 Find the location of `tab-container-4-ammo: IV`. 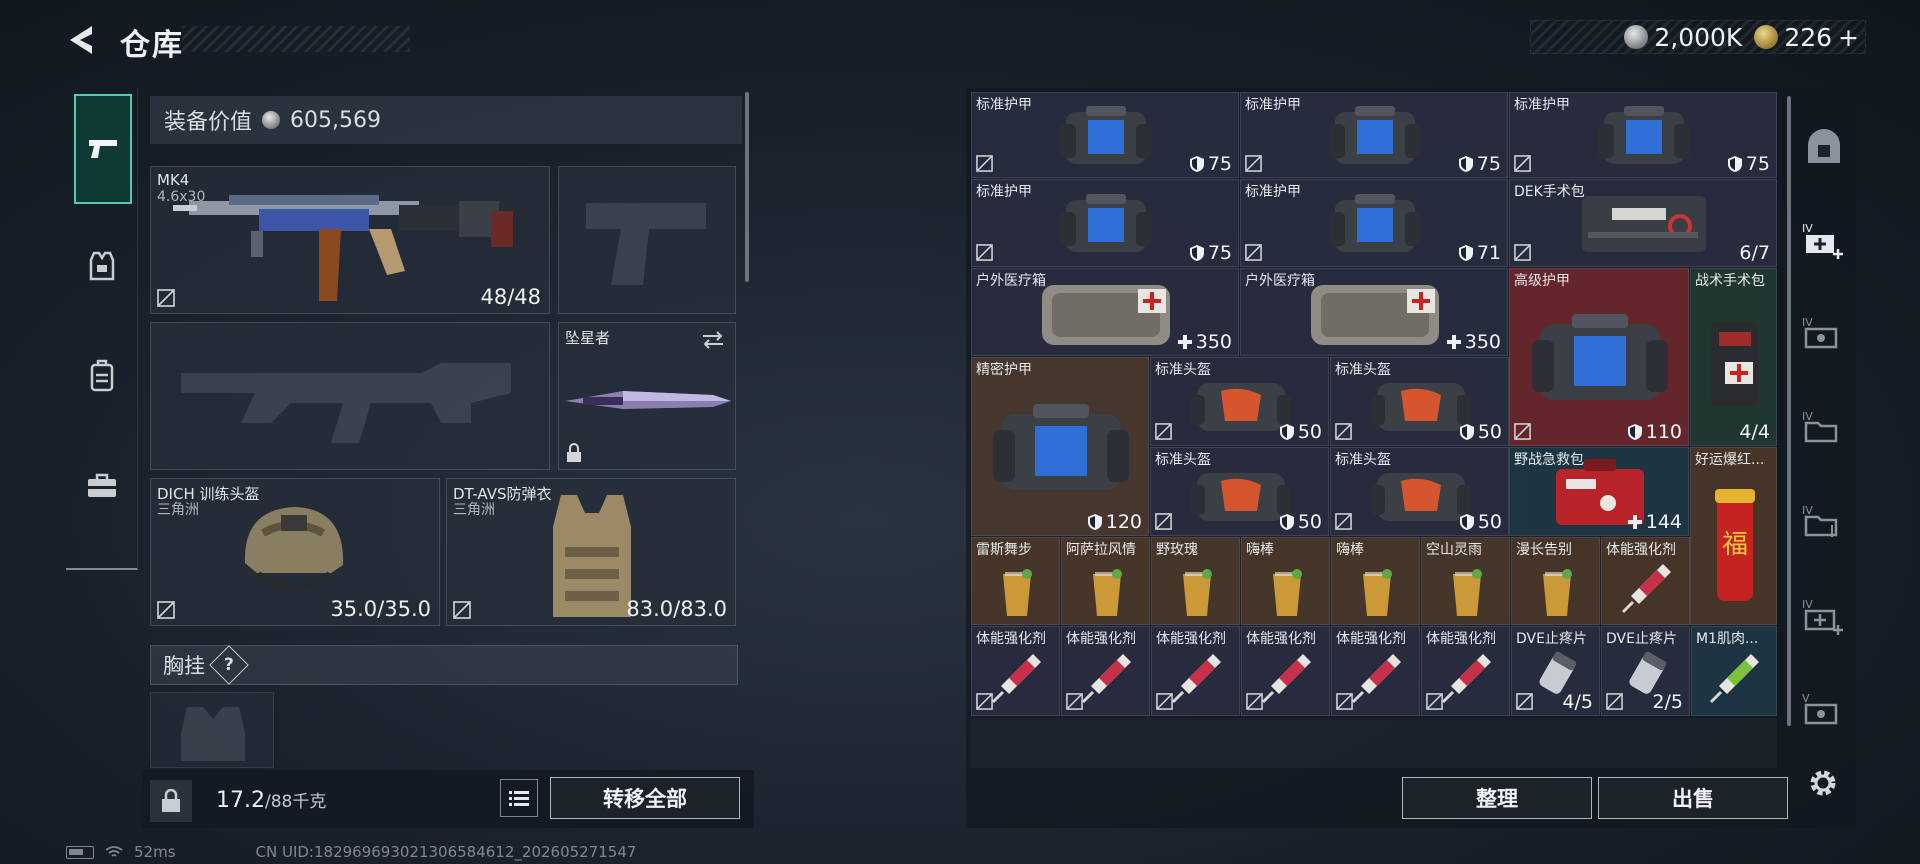

tab-container-4-ammo: IV is located at coordinates (1824, 335).